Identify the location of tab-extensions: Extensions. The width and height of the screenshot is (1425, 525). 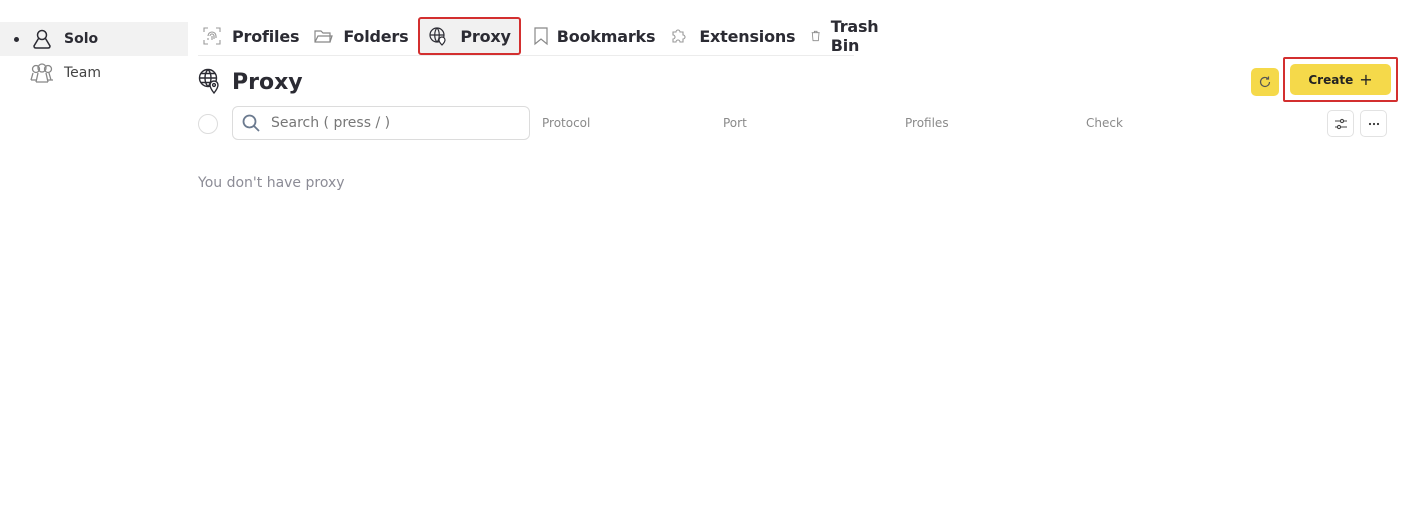
(732, 36).